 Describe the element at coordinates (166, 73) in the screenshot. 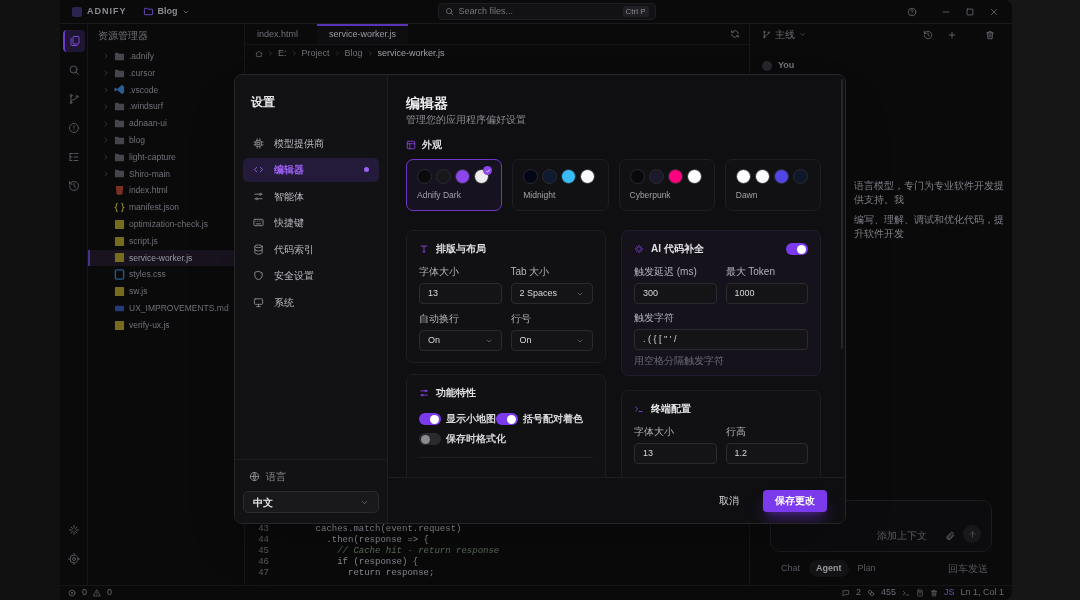

I see `file-tree-item: .cursor` at that location.